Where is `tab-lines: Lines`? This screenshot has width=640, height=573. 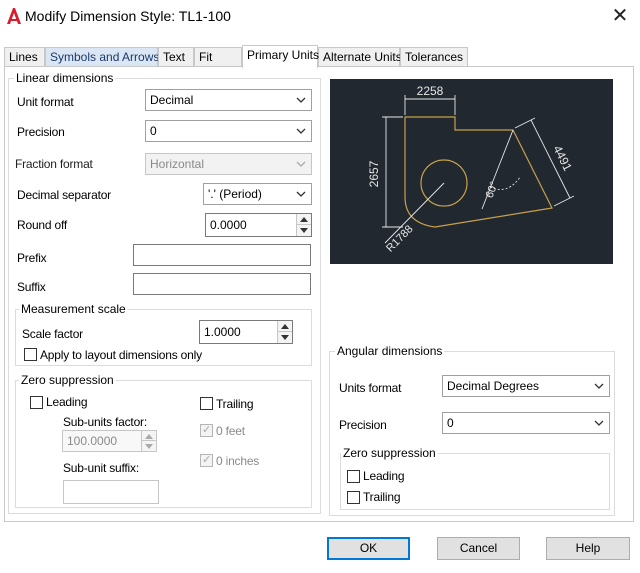 tab-lines: Lines is located at coordinates (24, 57).